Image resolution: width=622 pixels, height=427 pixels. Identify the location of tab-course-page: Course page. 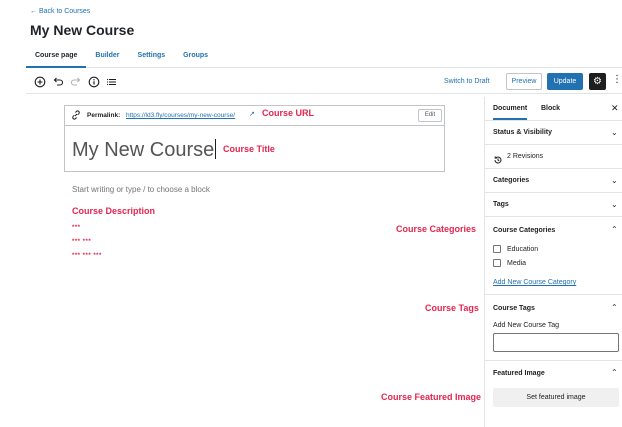
(56, 58).